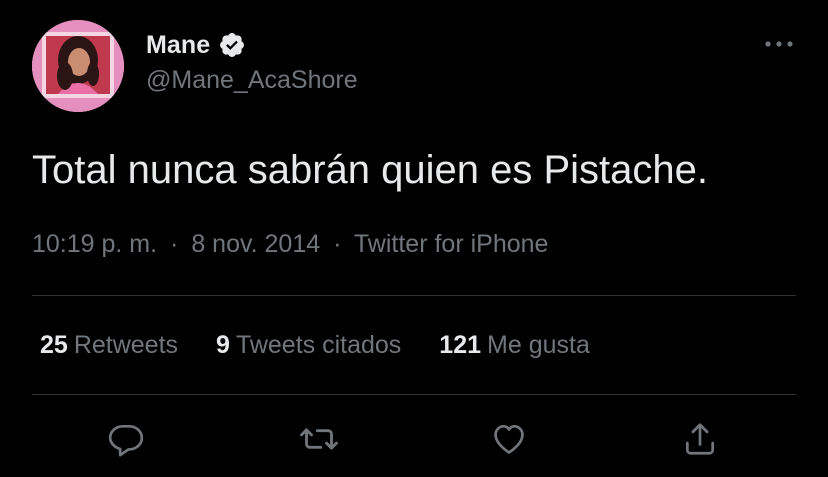 The height and width of the screenshot is (477, 828). Describe the element at coordinates (318, 345) in the screenshot. I see `quotes-label: Tweets citados` at that location.